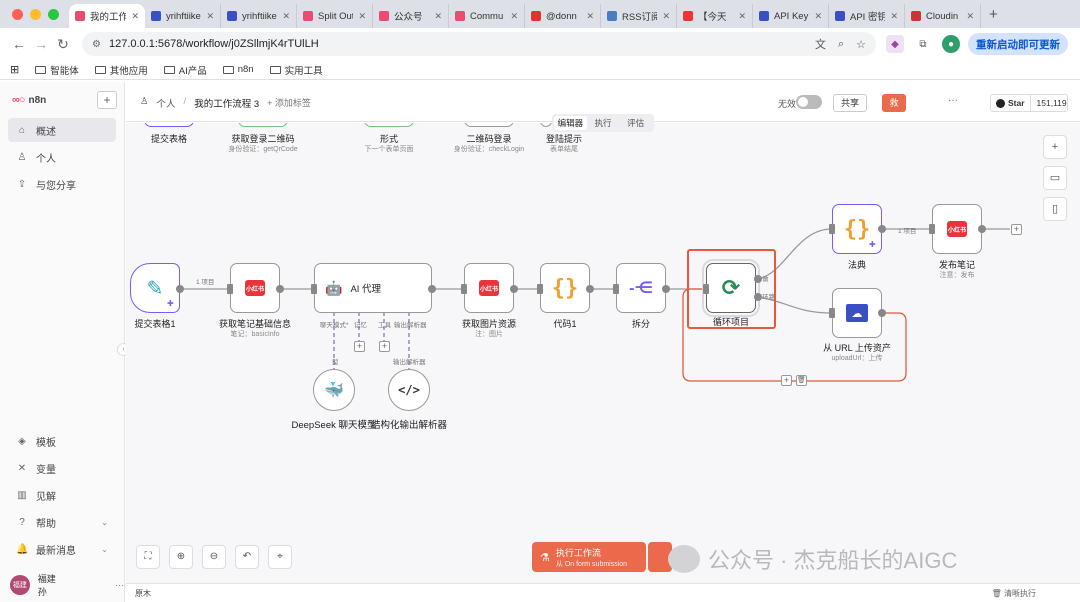 The width and height of the screenshot is (1080, 602). What do you see at coordinates (148, 557) in the screenshot?
I see `fit-view-button: ⛶` at bounding box center [148, 557].